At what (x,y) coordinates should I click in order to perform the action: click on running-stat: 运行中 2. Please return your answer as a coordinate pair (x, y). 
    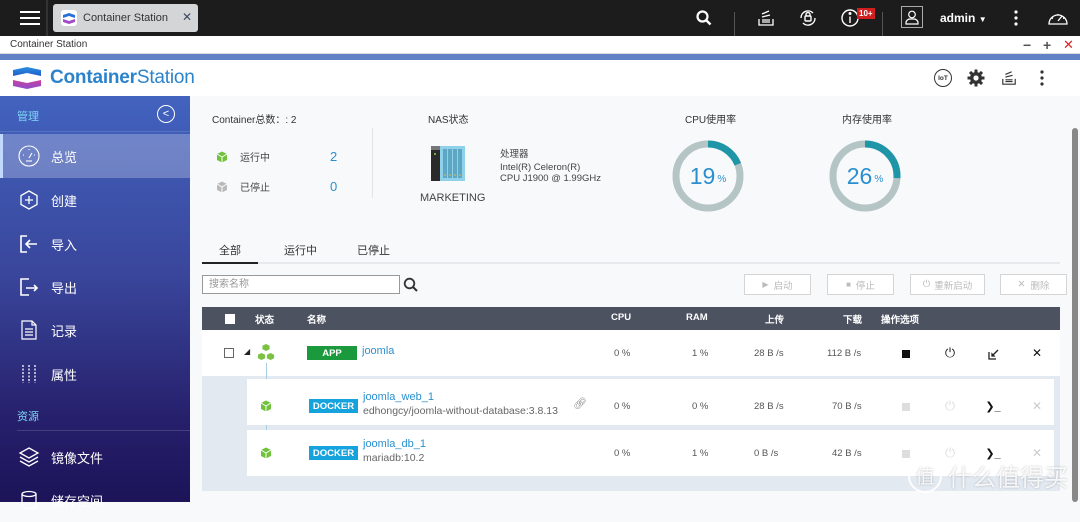
    Looking at the image, I should click on (276, 156).